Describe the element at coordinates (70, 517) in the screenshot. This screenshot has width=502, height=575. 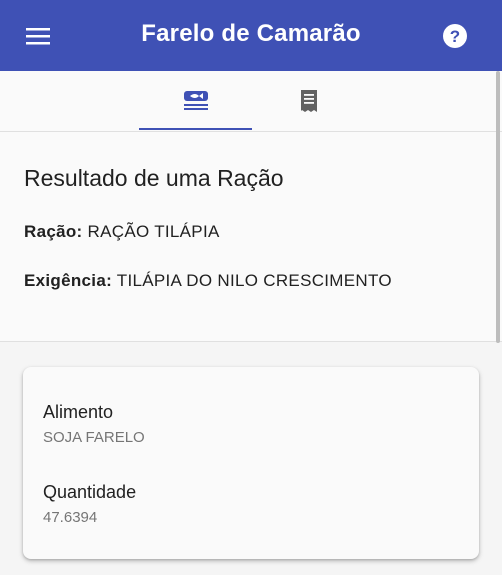
I see `quantidade-value: 47.6394` at that location.